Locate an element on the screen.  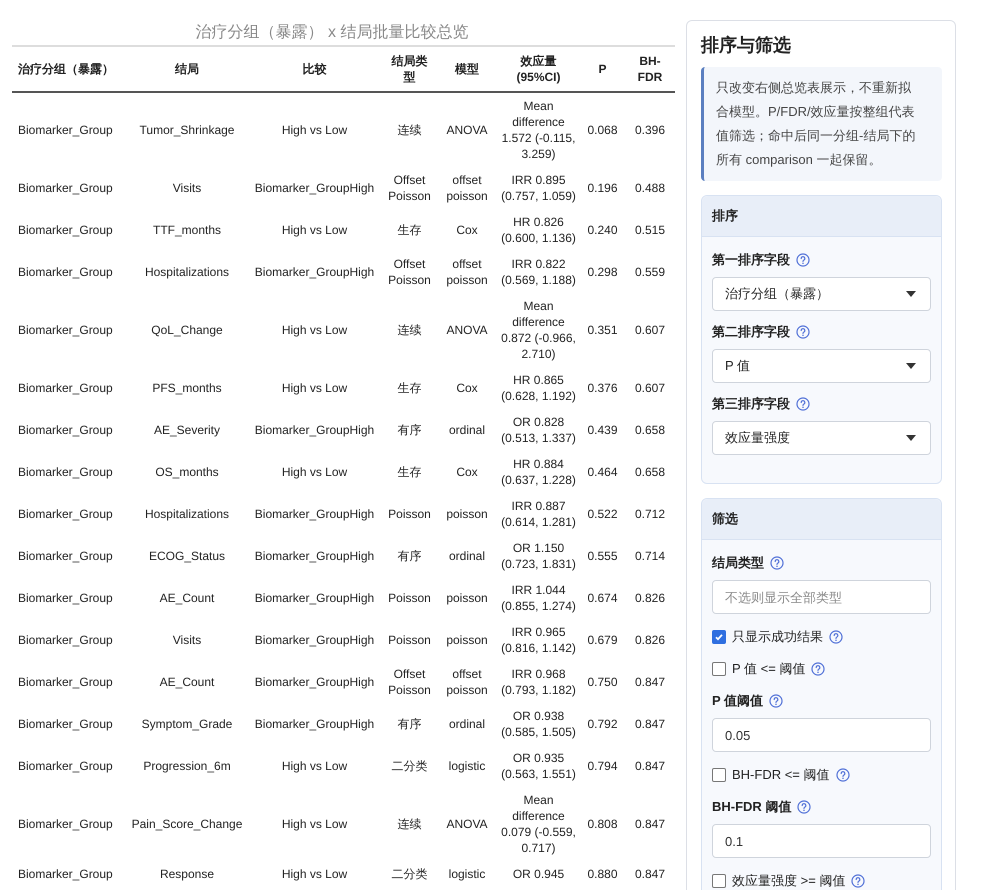
check-icon is located at coordinates (719, 637).